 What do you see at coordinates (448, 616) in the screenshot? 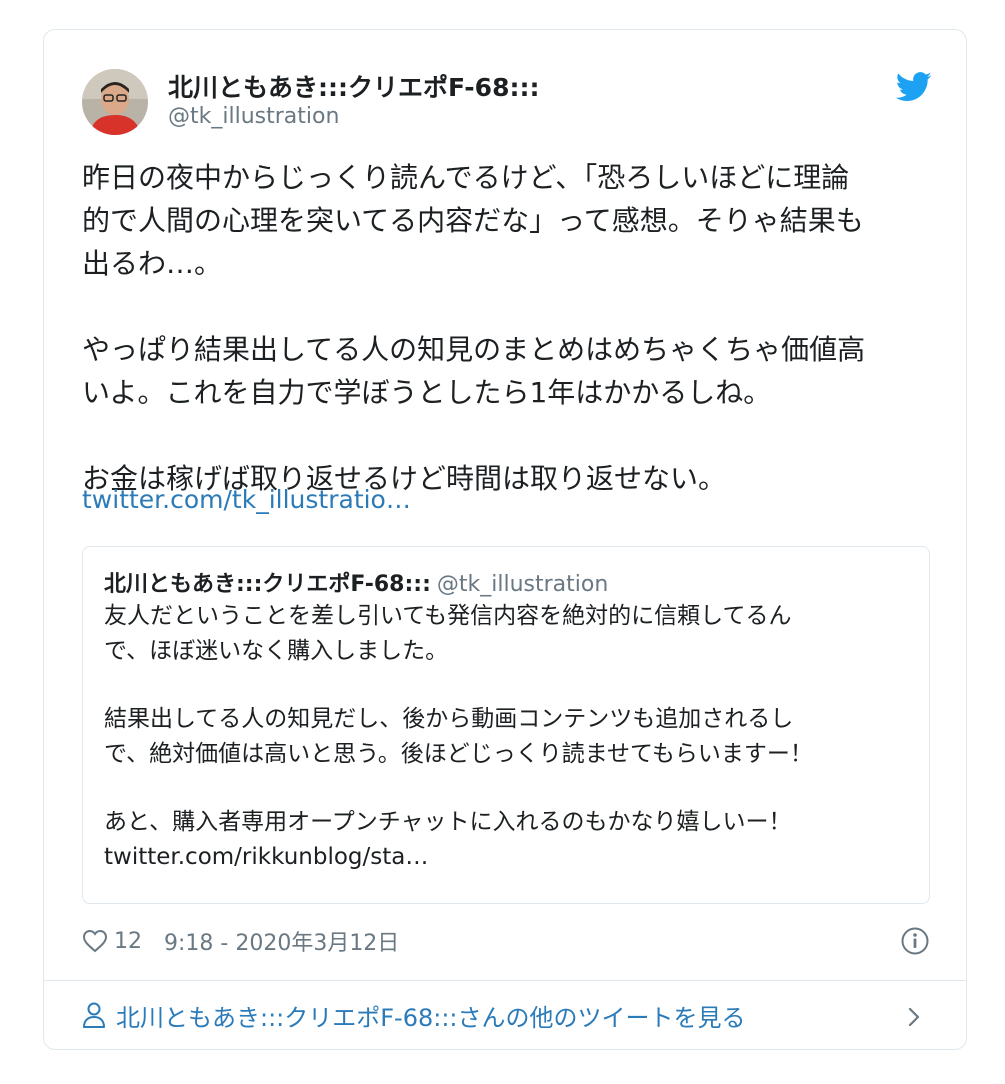
I see `quoted-line: 友人だということを差し引いても発信内容を絶対的に信頼してるん` at bounding box center [448, 616].